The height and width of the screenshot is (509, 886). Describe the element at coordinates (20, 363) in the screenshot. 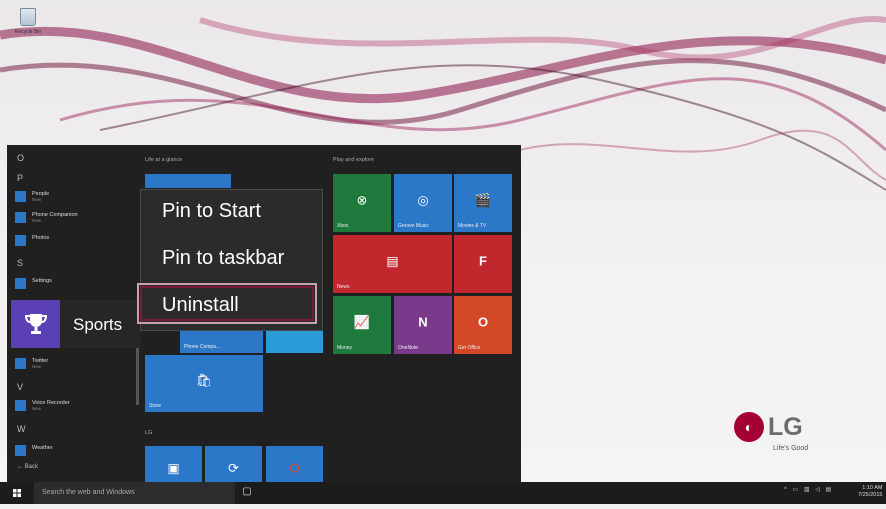

I see `twitter-icon` at that location.